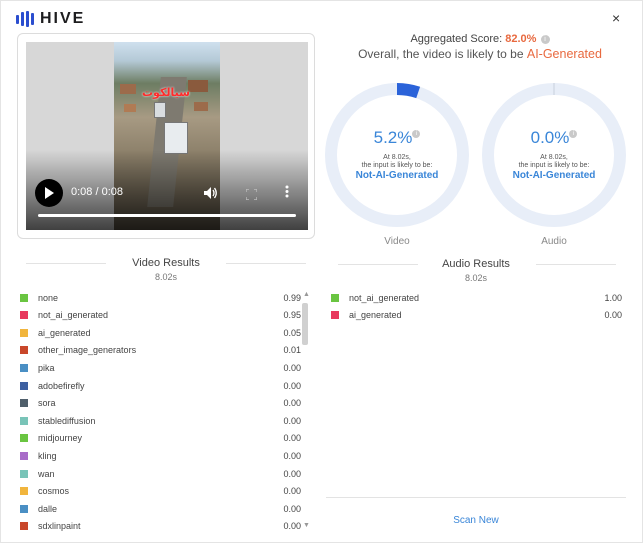 The height and width of the screenshot is (543, 643). I want to click on result-row: ai_generated 0.05, so click(160, 332).